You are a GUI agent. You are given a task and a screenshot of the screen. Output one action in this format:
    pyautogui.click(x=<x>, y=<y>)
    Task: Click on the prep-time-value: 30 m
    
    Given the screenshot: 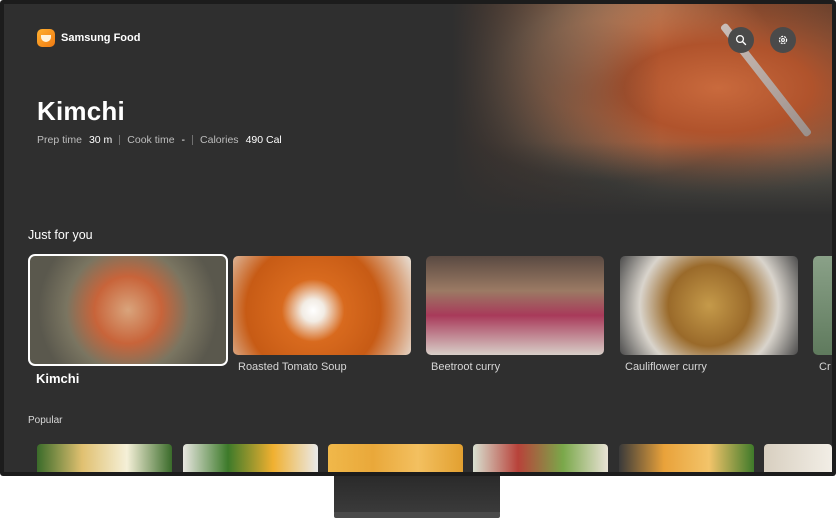 What is the action you would take?
    pyautogui.click(x=100, y=140)
    